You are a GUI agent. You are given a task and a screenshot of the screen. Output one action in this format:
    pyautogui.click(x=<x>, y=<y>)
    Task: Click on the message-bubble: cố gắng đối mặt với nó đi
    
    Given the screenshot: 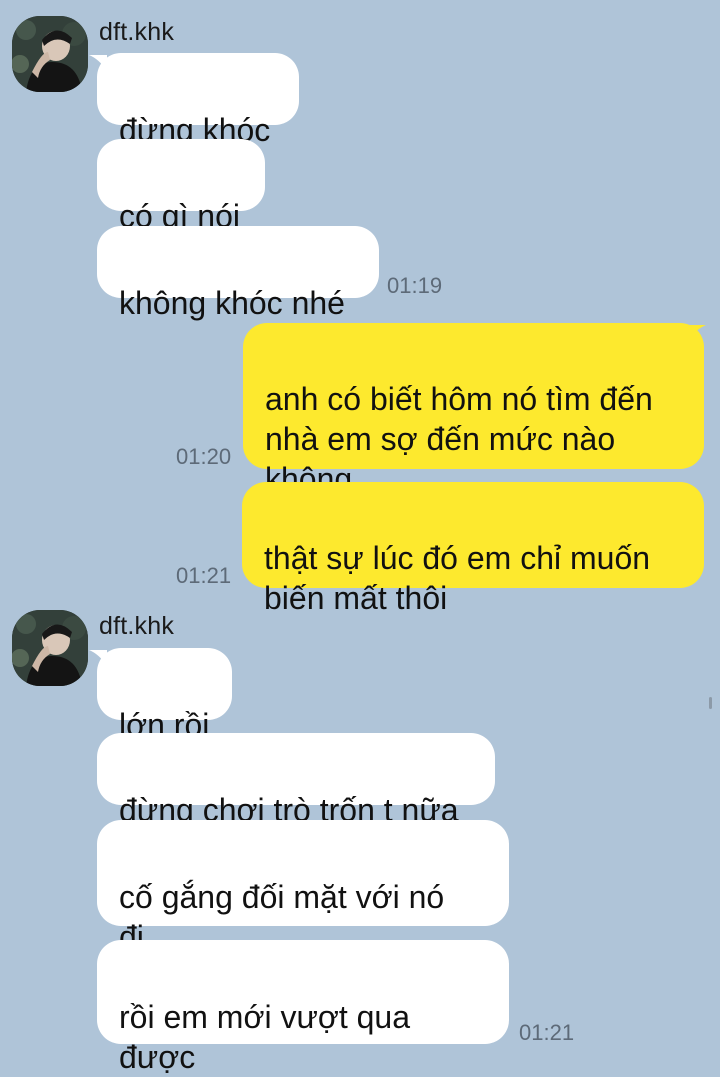 What is the action you would take?
    pyautogui.click(x=303, y=887)
    